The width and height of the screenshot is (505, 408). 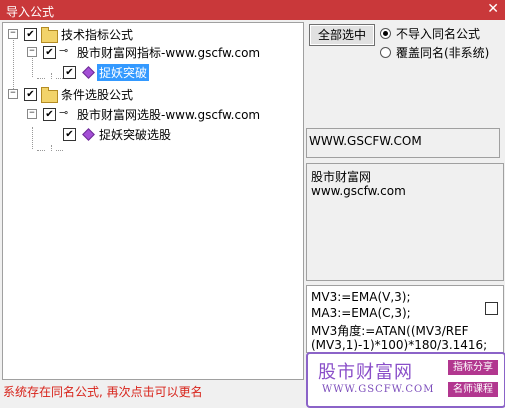 I want to click on watermark-url: WWW.GSCFW.COM, so click(x=378, y=389).